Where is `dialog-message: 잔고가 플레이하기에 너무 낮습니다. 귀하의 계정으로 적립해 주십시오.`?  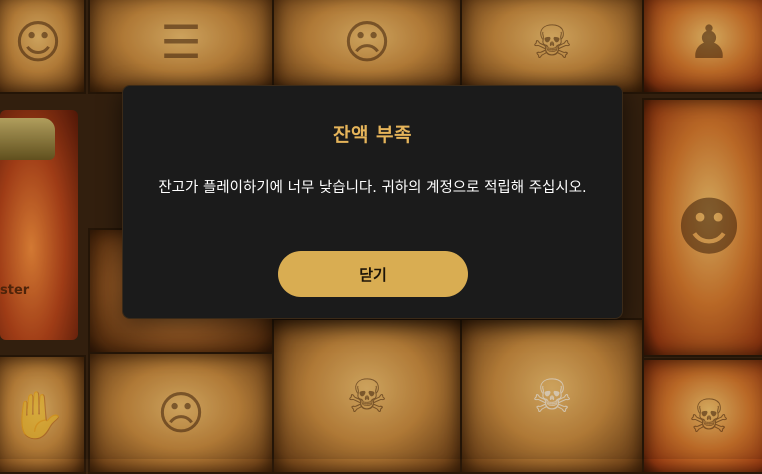
dialog-message: 잔고가 플레이하기에 너무 낮습니다. 귀하의 계정으로 적립해 주십시오. is located at coordinates (372, 188).